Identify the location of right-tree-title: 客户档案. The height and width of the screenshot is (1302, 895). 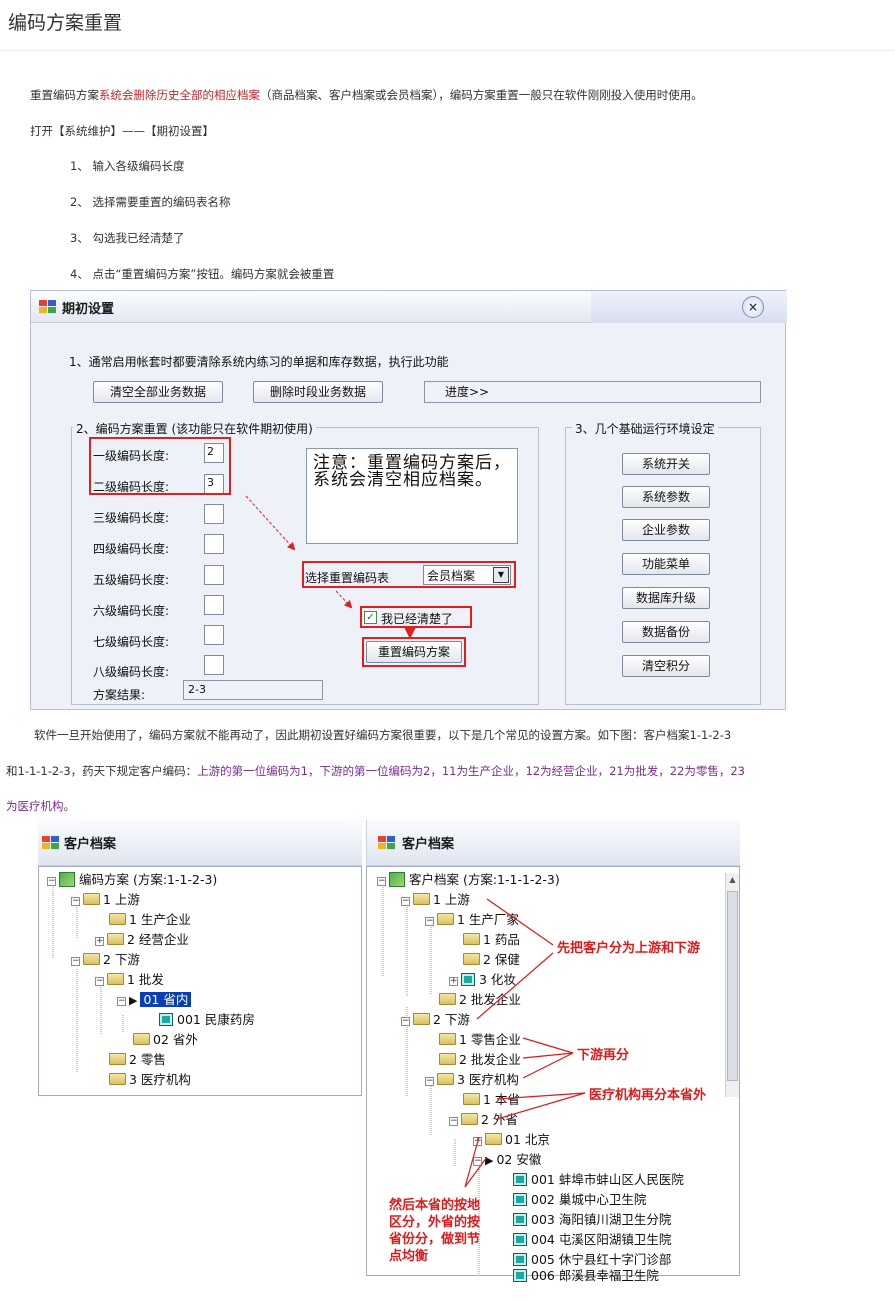
(428, 844).